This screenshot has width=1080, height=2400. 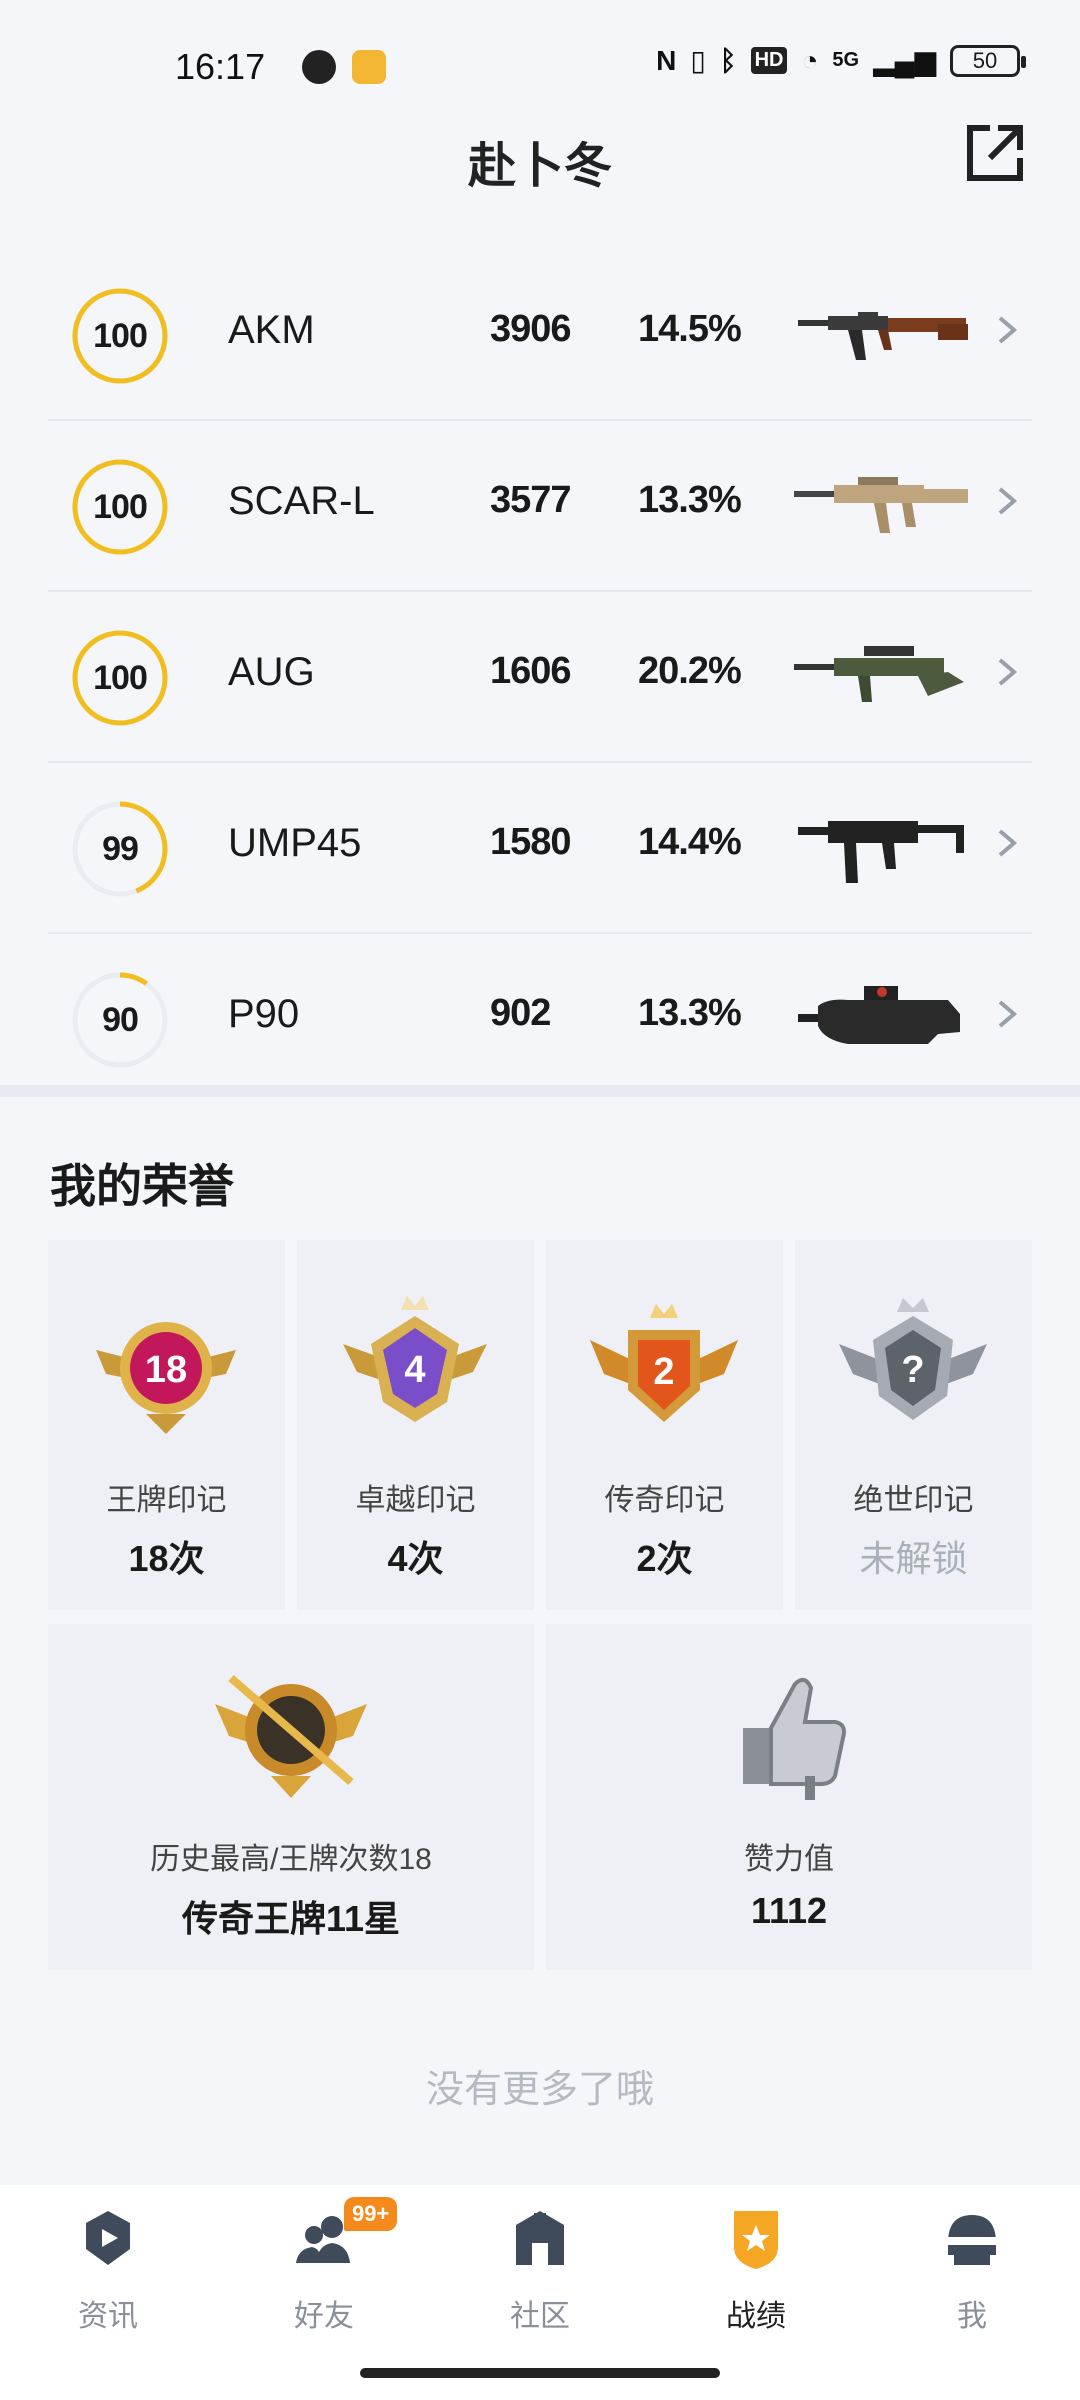 What do you see at coordinates (913, 1500) in the screenshot?
I see `honor-label: 绝世印记` at bounding box center [913, 1500].